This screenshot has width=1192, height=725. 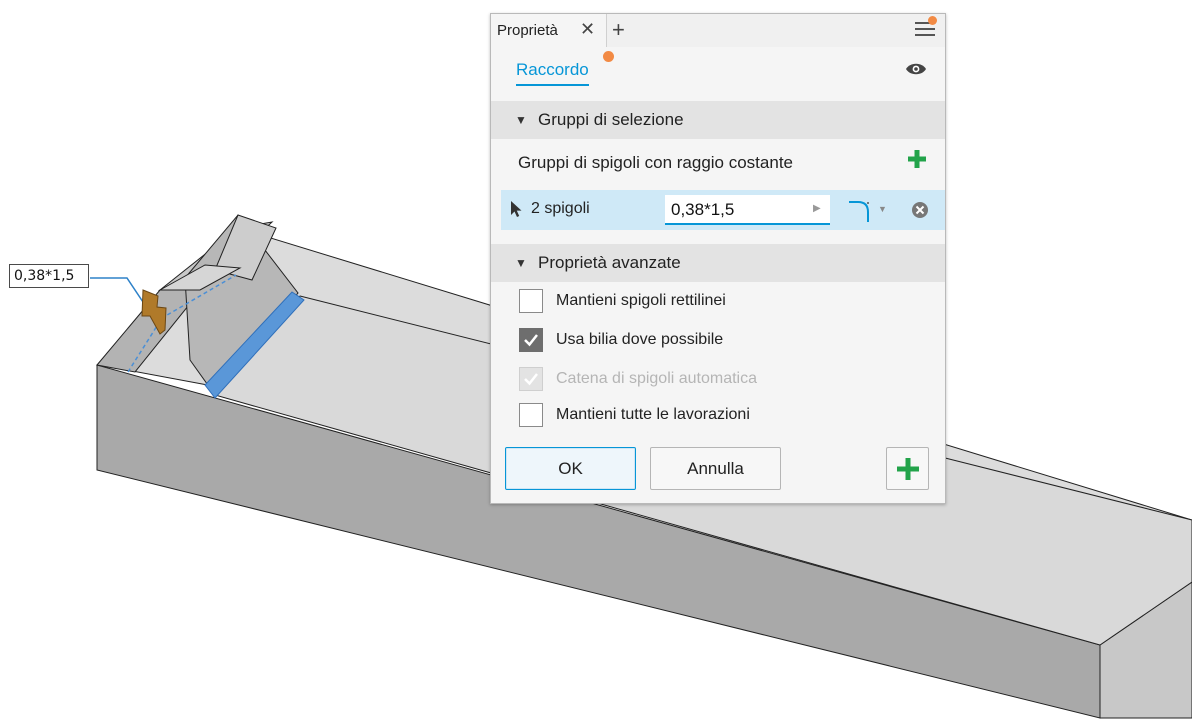 What do you see at coordinates (817, 208) in the screenshot?
I see `expand-arrow-icon: ▶` at bounding box center [817, 208].